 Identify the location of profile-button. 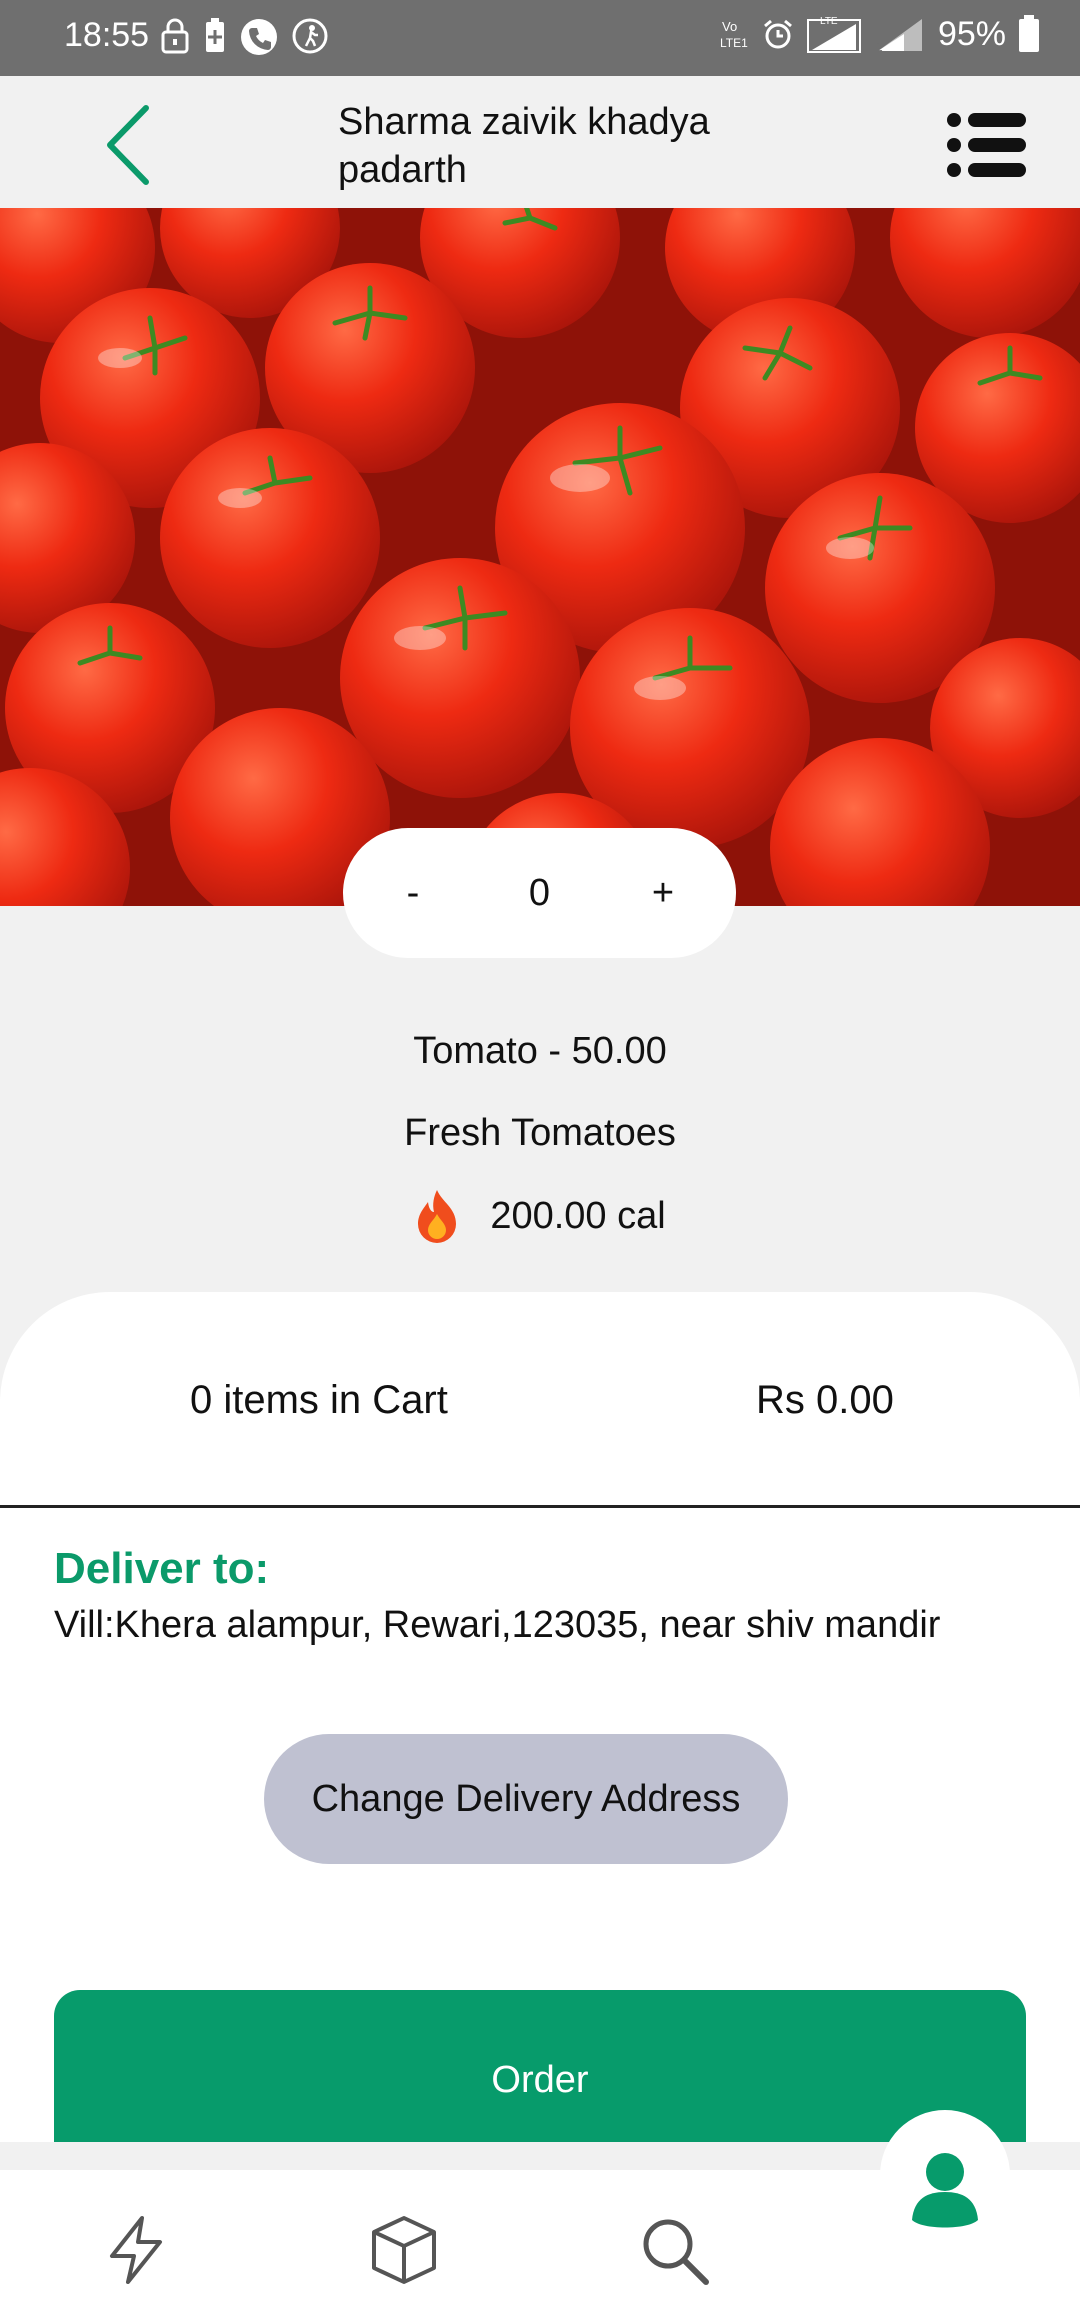
(945, 2175).